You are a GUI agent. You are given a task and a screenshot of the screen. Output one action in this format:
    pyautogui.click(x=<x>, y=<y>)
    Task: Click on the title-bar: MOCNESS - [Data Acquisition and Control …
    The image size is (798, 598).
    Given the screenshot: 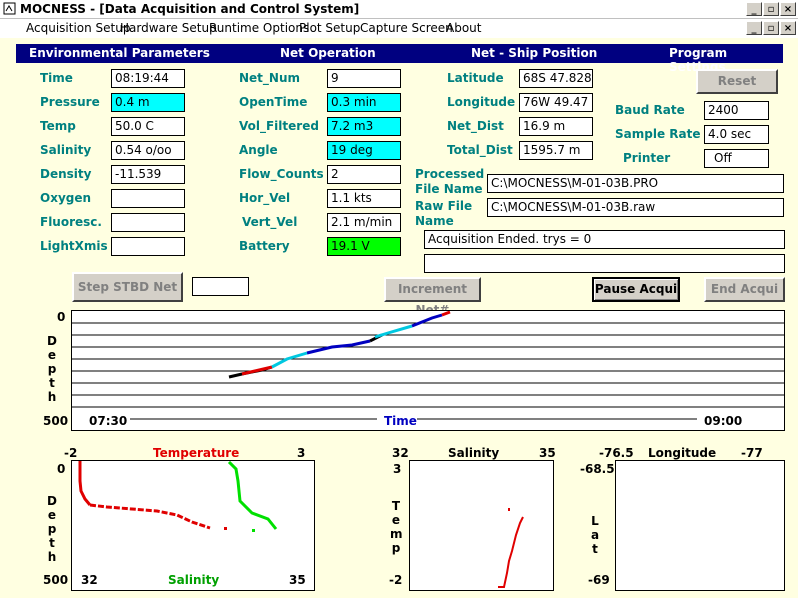 What is the action you would take?
    pyautogui.click(x=399, y=9)
    